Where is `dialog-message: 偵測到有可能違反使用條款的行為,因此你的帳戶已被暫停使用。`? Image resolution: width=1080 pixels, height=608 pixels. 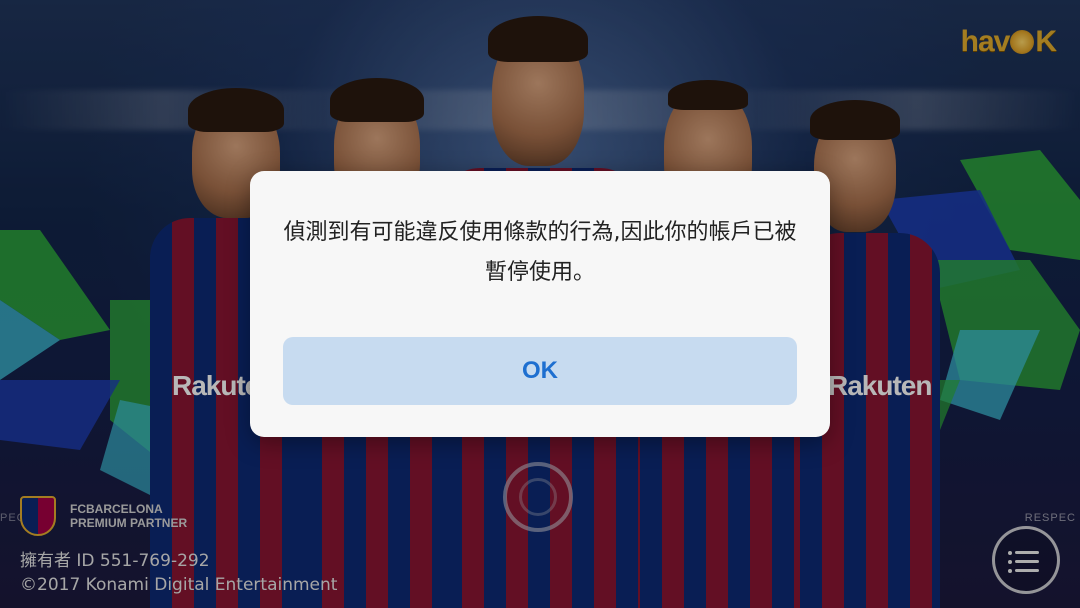
dialog-message: 偵測到有可能違反使用條款的行為,因此你的帳戶已被暫停使用。 is located at coordinates (540, 252).